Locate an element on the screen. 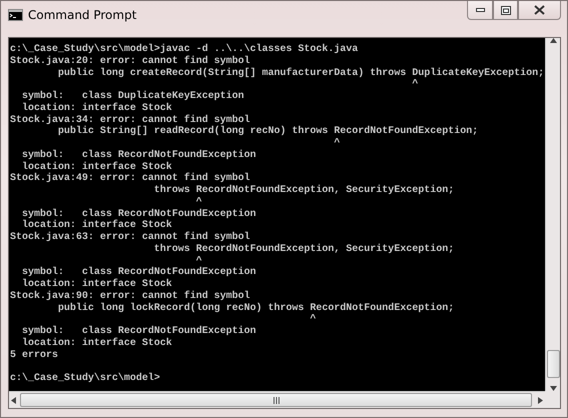 This screenshot has height=418, width=568. console-prompt: c:\_Case_Study\src\model> is located at coordinates (86, 379).